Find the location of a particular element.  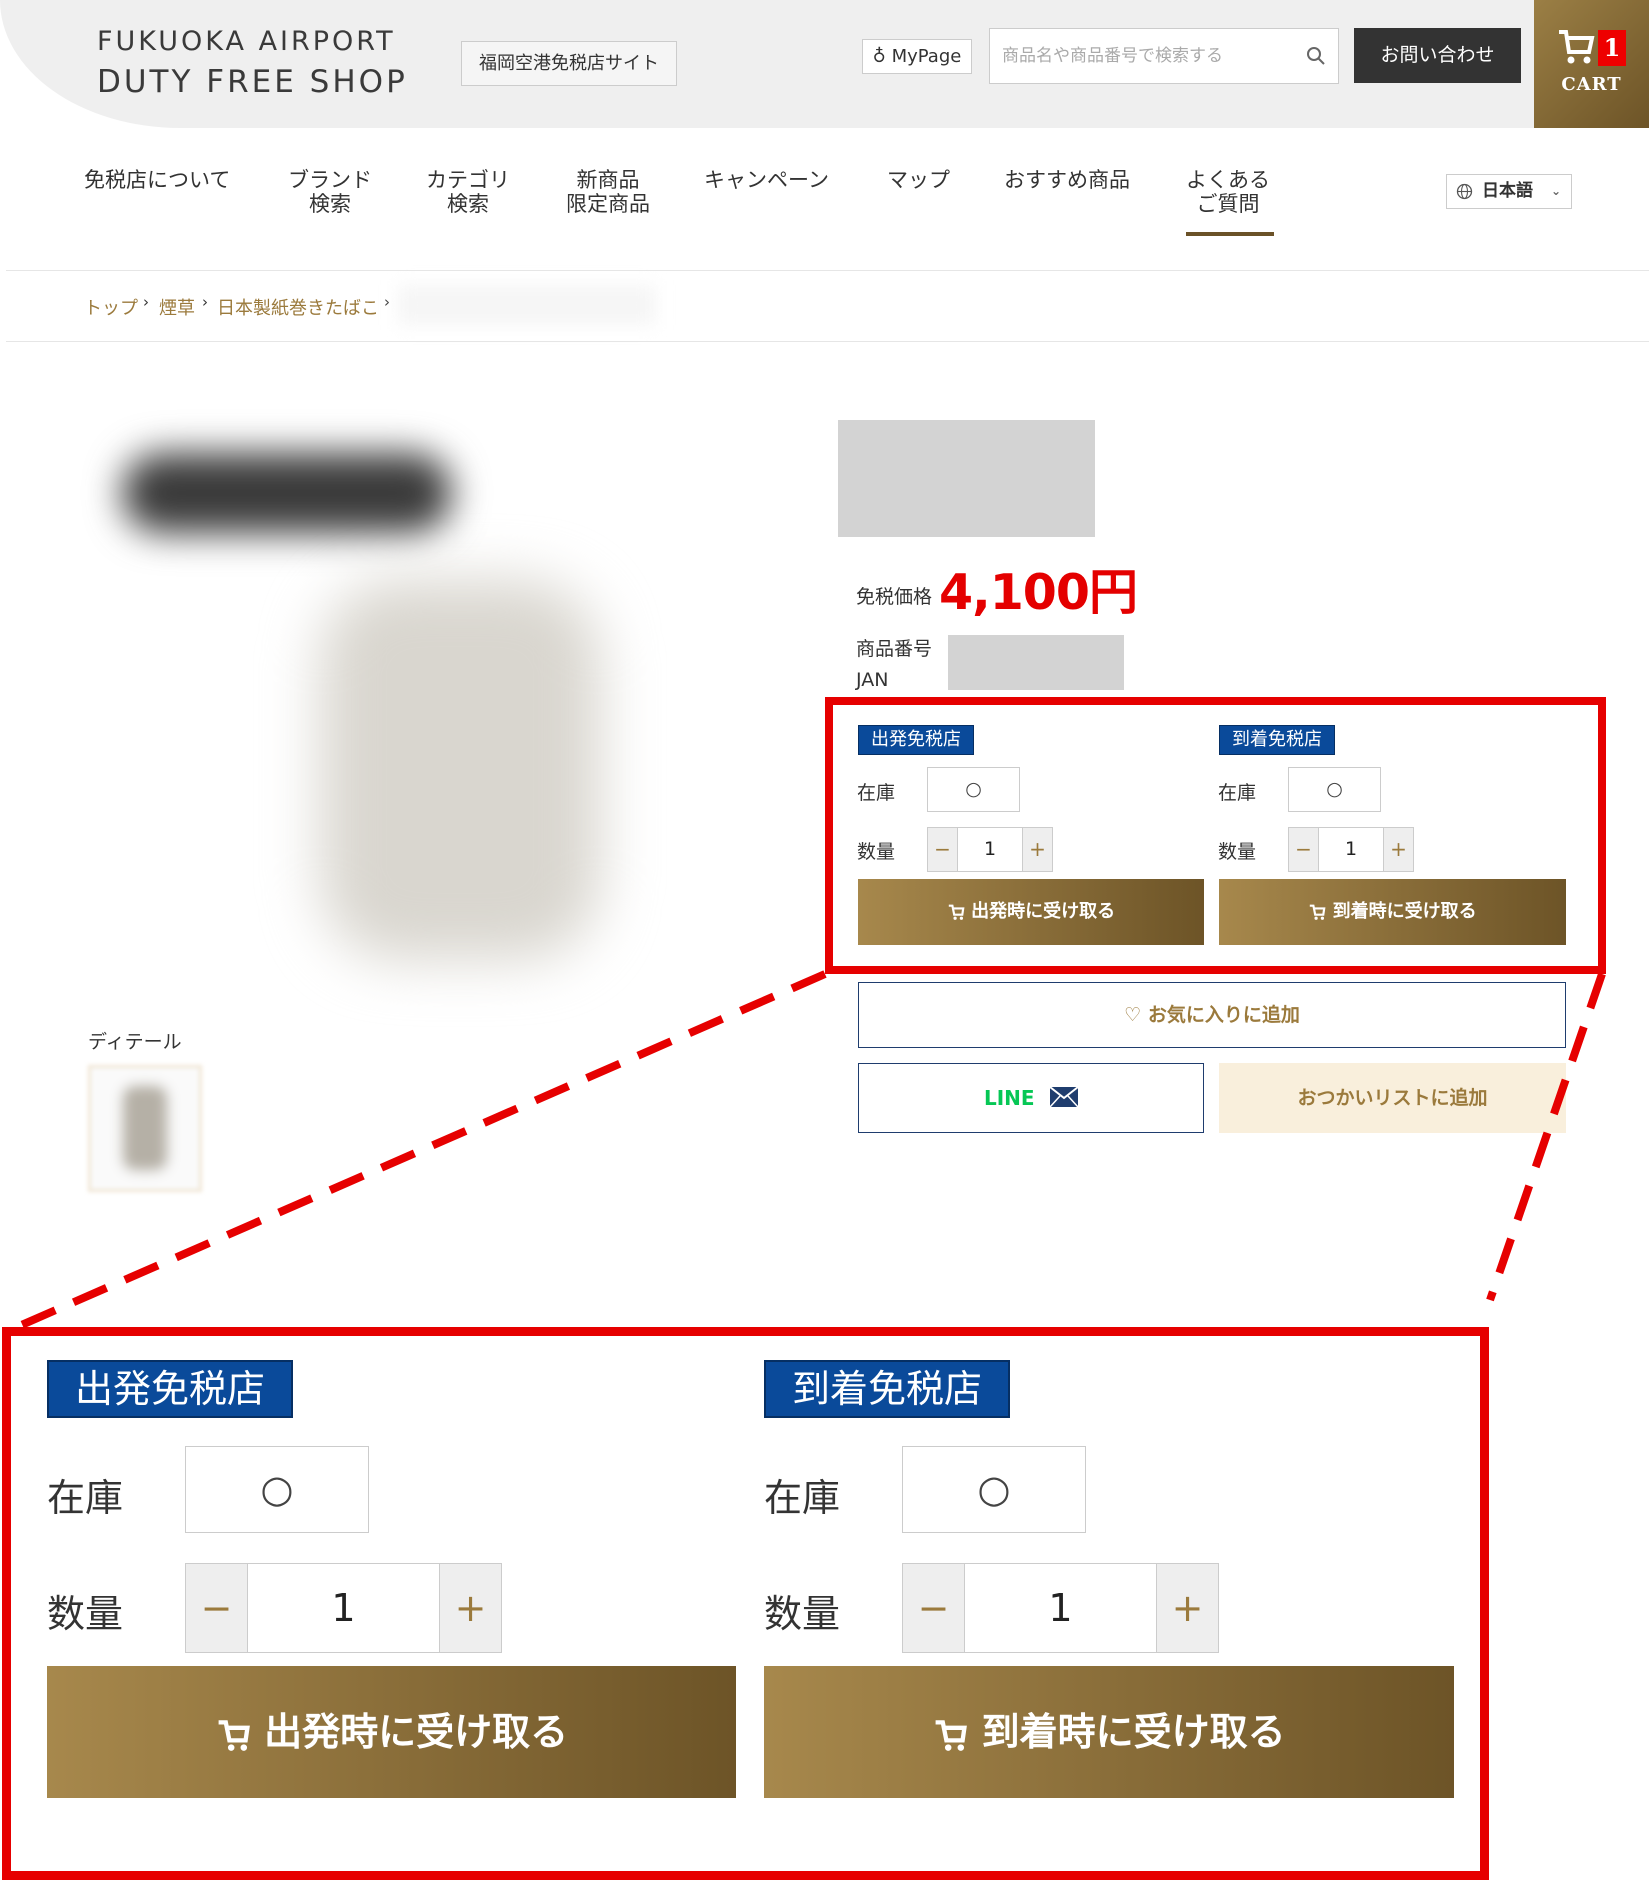

zoom-departure-quantity-stepper: − 1 + is located at coordinates (343, 1608).